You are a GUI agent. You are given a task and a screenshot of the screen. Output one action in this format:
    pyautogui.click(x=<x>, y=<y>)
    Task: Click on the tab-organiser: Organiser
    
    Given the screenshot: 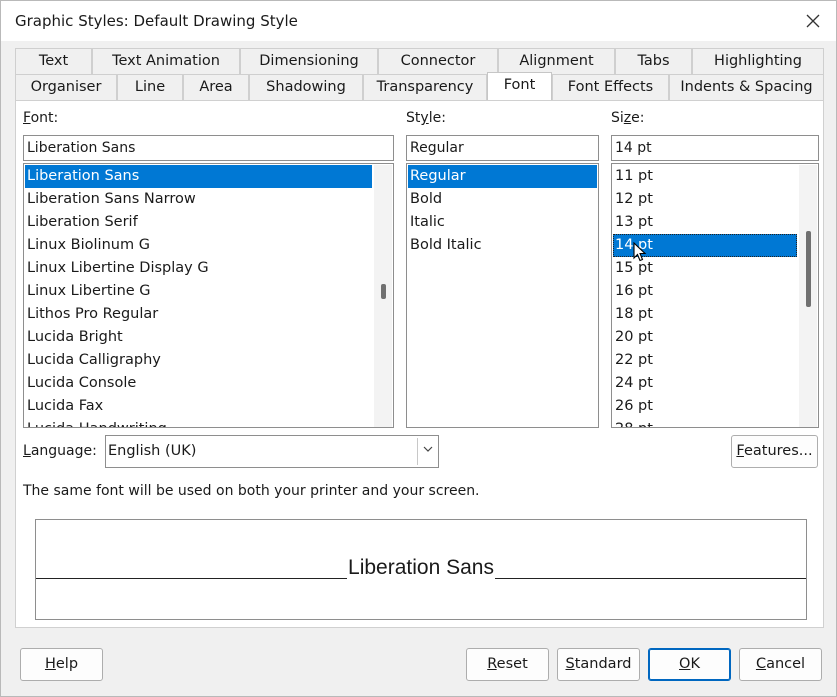 What is the action you would take?
    pyautogui.click(x=66, y=87)
    